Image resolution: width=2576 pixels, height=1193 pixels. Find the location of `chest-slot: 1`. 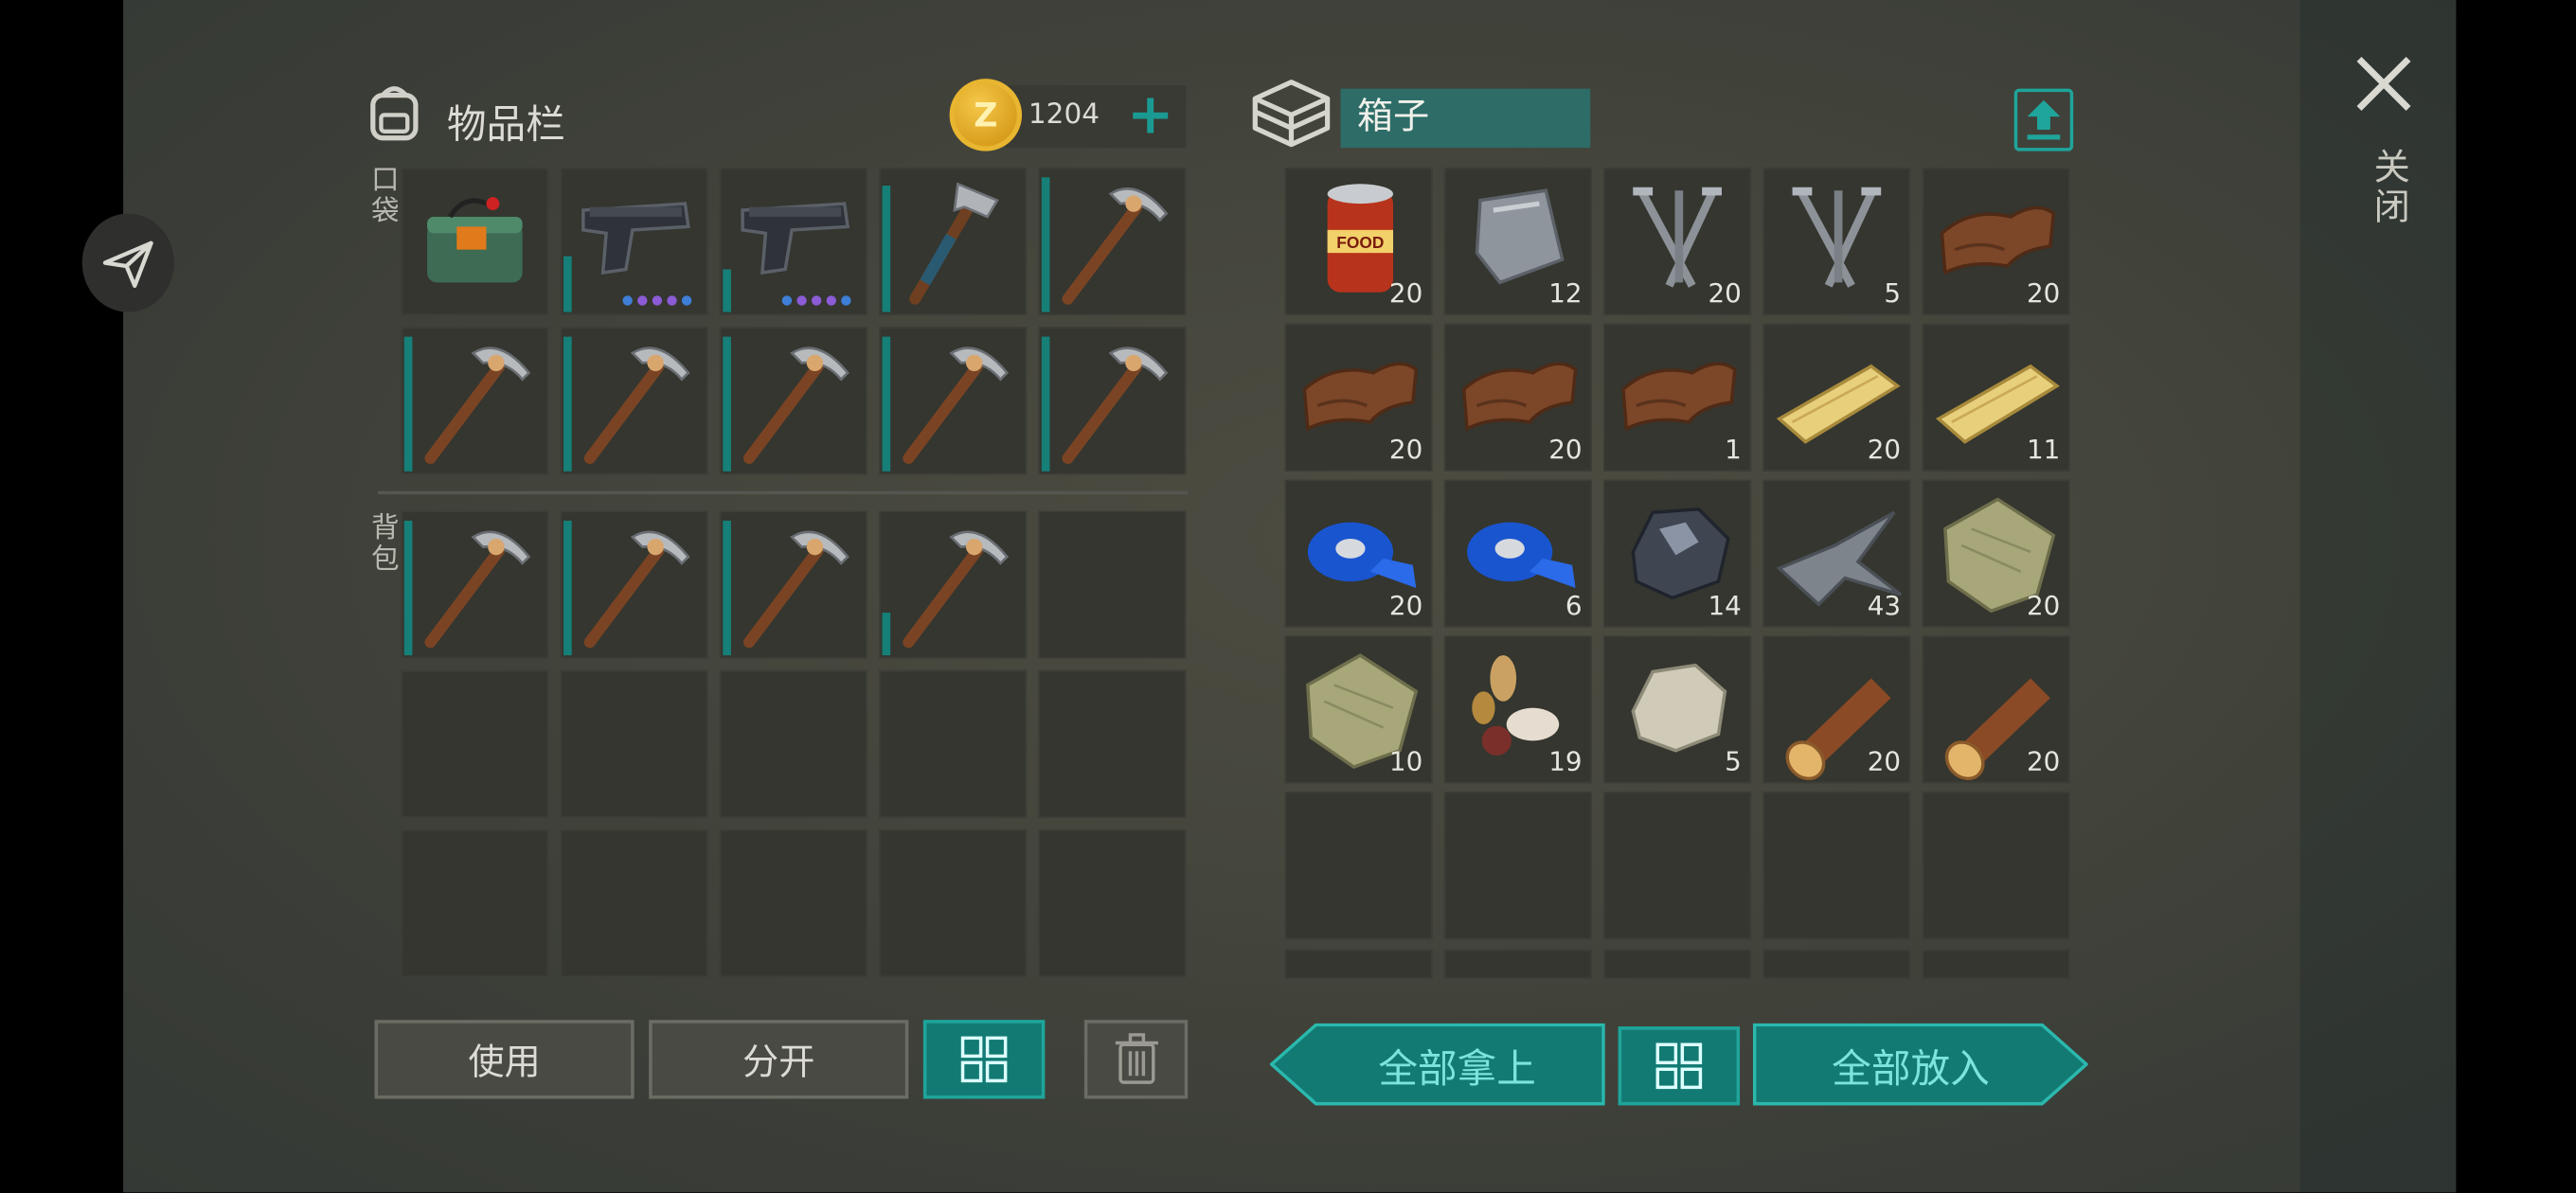

chest-slot: 1 is located at coordinates (1677, 397).